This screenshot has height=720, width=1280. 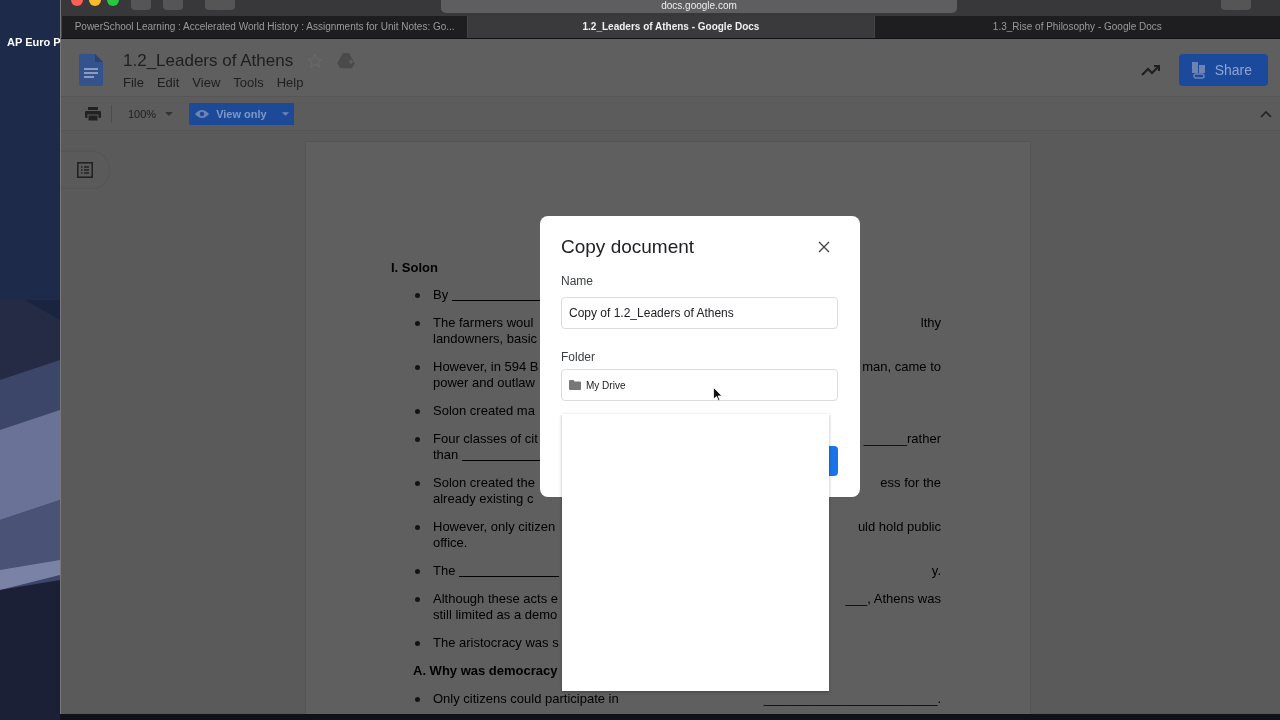 I want to click on document-text: Although these acts e, so click(x=496, y=599).